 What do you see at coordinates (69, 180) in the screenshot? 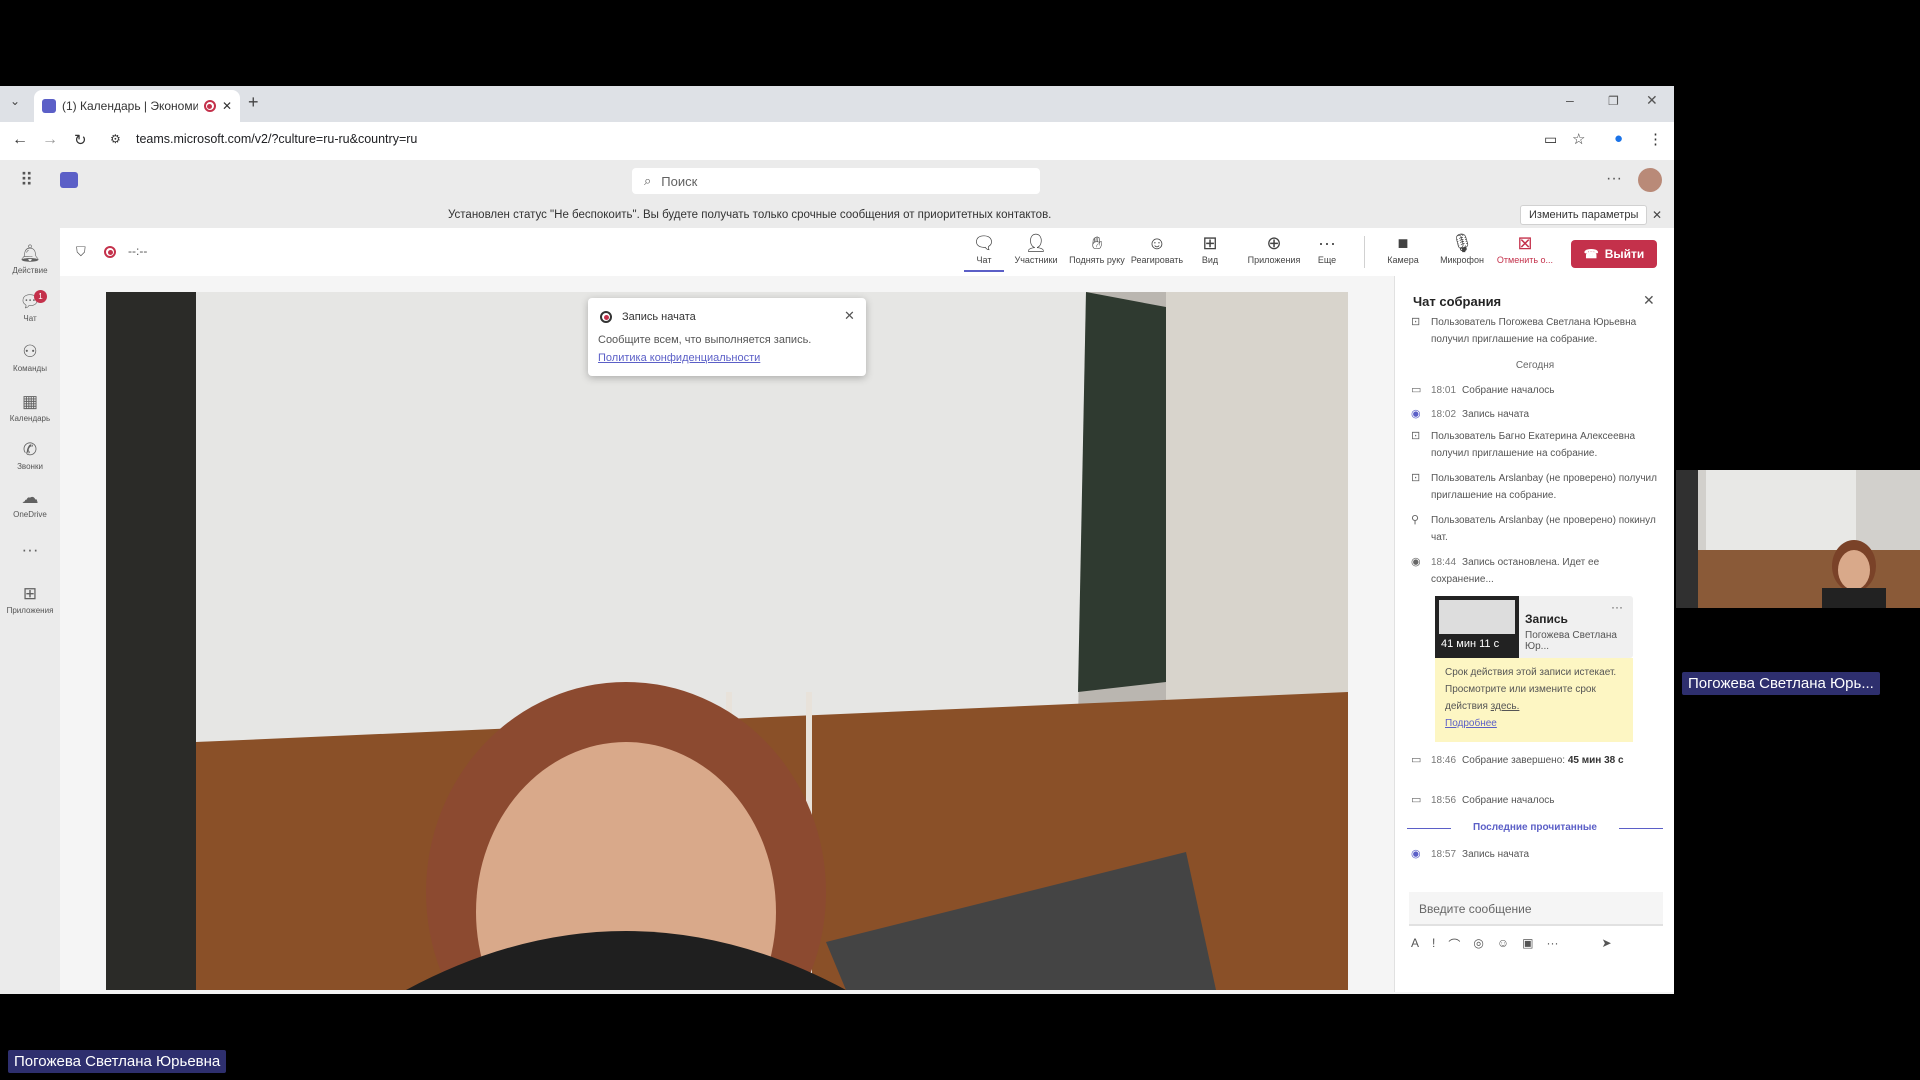
I see `teams-logo-icon` at bounding box center [69, 180].